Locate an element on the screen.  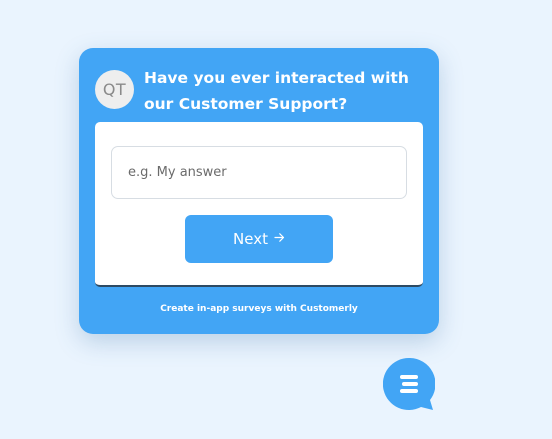
next-button: Next is located at coordinates (259, 239).